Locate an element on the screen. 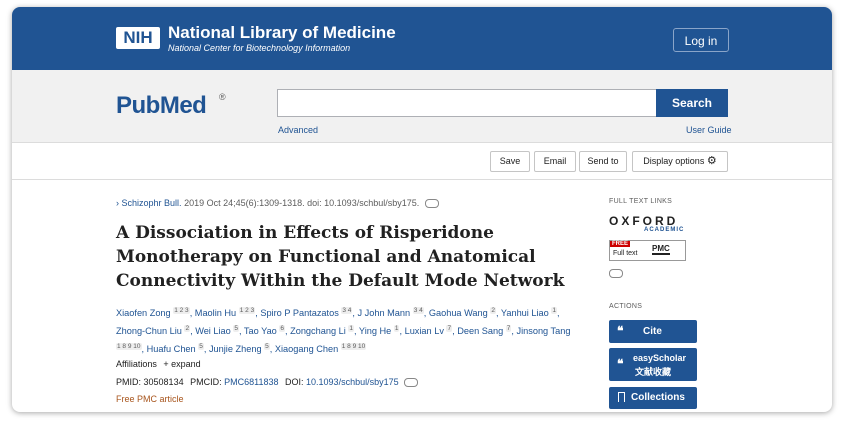 The width and height of the screenshot is (843, 425). pmid-value: 30508134 is located at coordinates (163, 382).